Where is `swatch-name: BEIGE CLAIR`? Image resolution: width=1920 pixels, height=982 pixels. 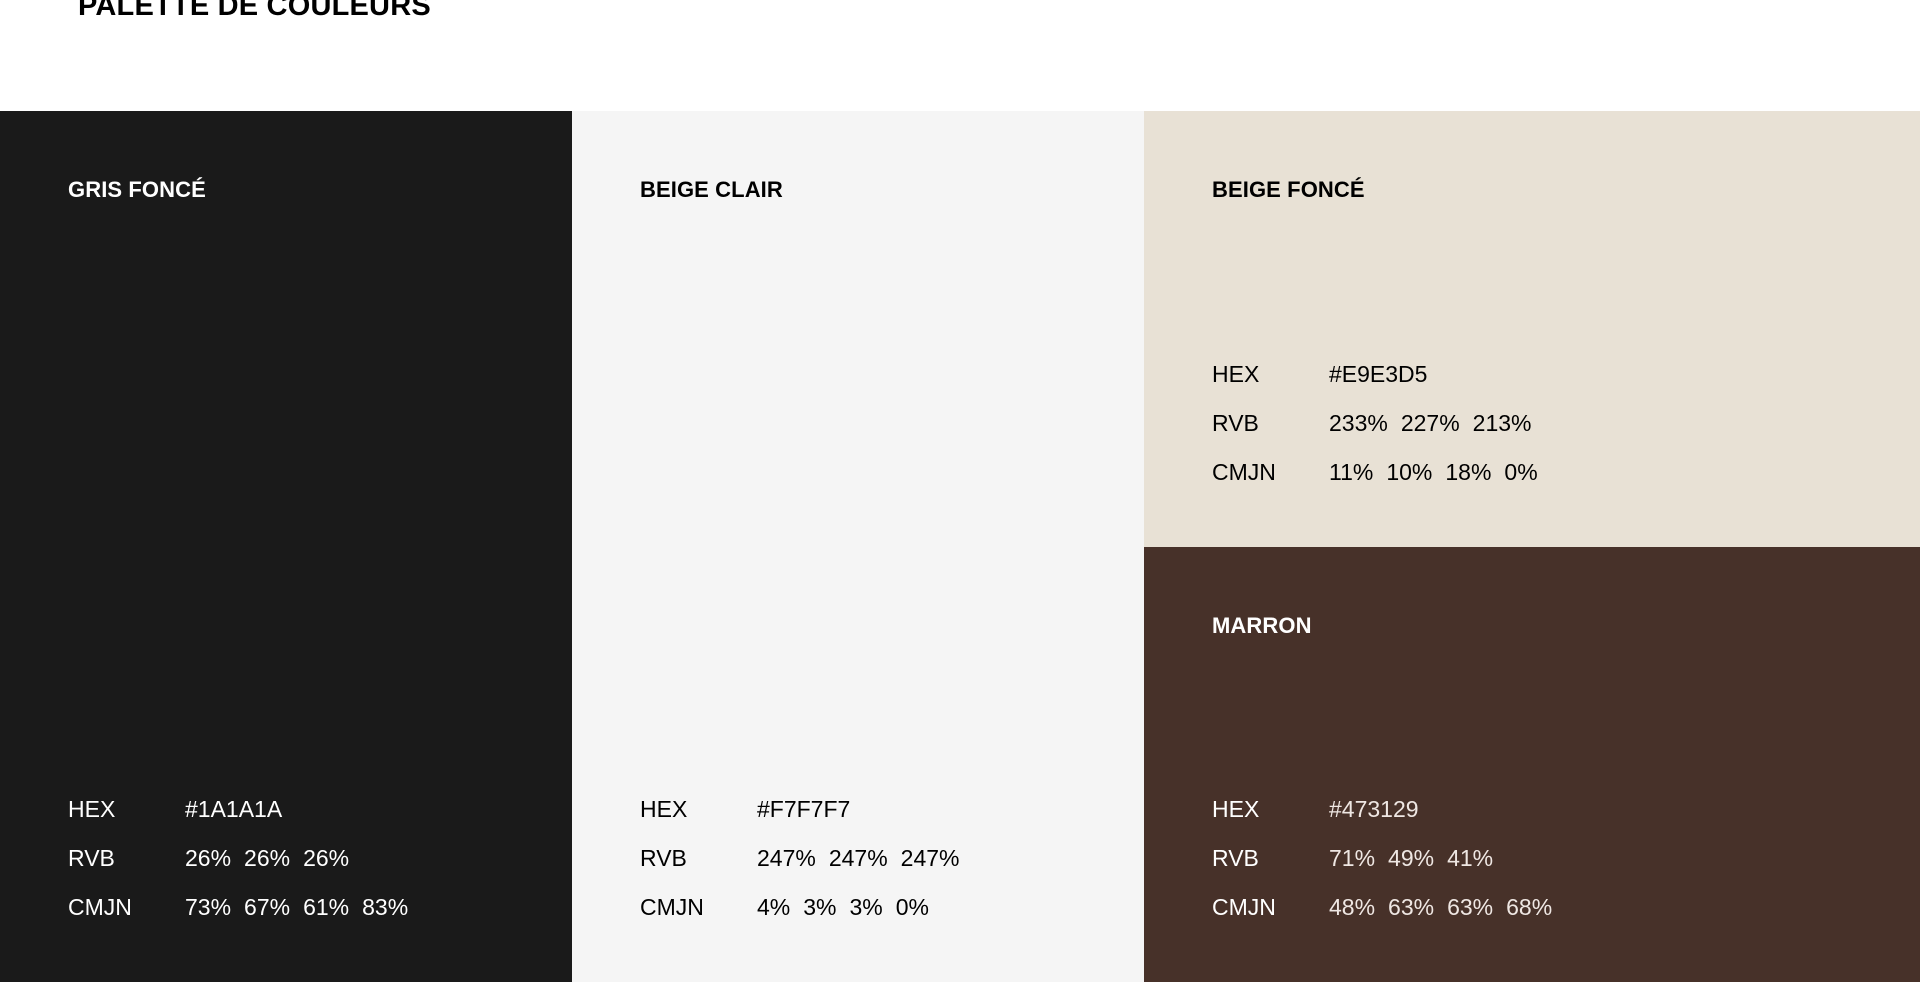
swatch-name: BEIGE CLAIR is located at coordinates (711, 189).